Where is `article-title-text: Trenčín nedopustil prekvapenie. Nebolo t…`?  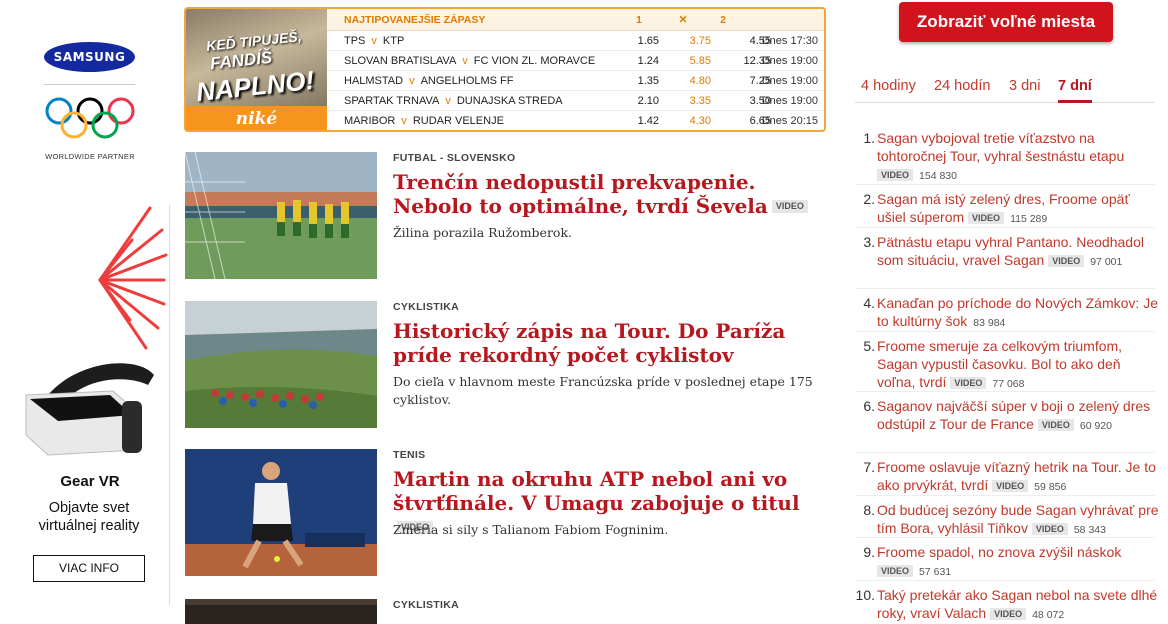
article-title-text: Trenčín nedopustil prekvapenie. Nebolo t… is located at coordinates (580, 194).